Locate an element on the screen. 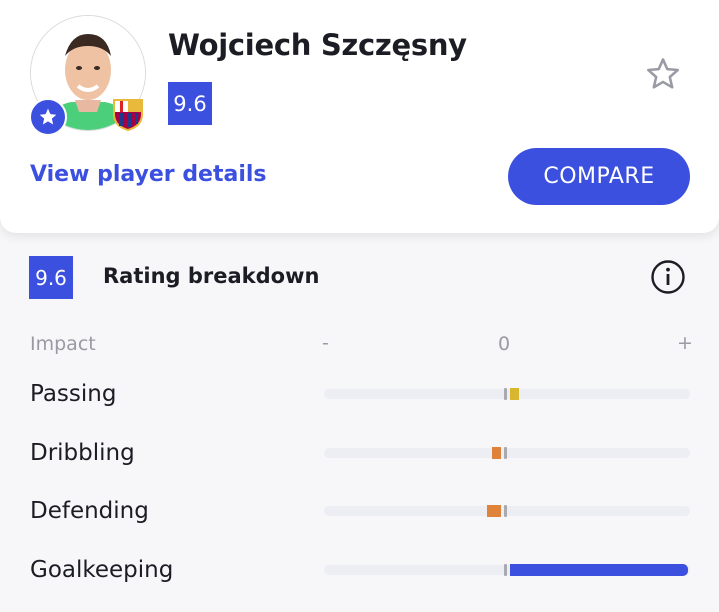 Image resolution: width=719 pixels, height=612 pixels. stat-label-goalkeeping: Goalkeeping is located at coordinates (102, 570).